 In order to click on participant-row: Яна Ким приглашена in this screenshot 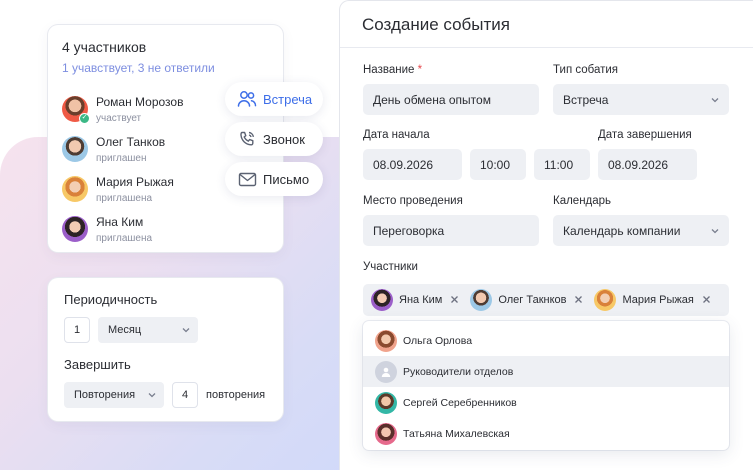, I will do `click(165, 229)`.